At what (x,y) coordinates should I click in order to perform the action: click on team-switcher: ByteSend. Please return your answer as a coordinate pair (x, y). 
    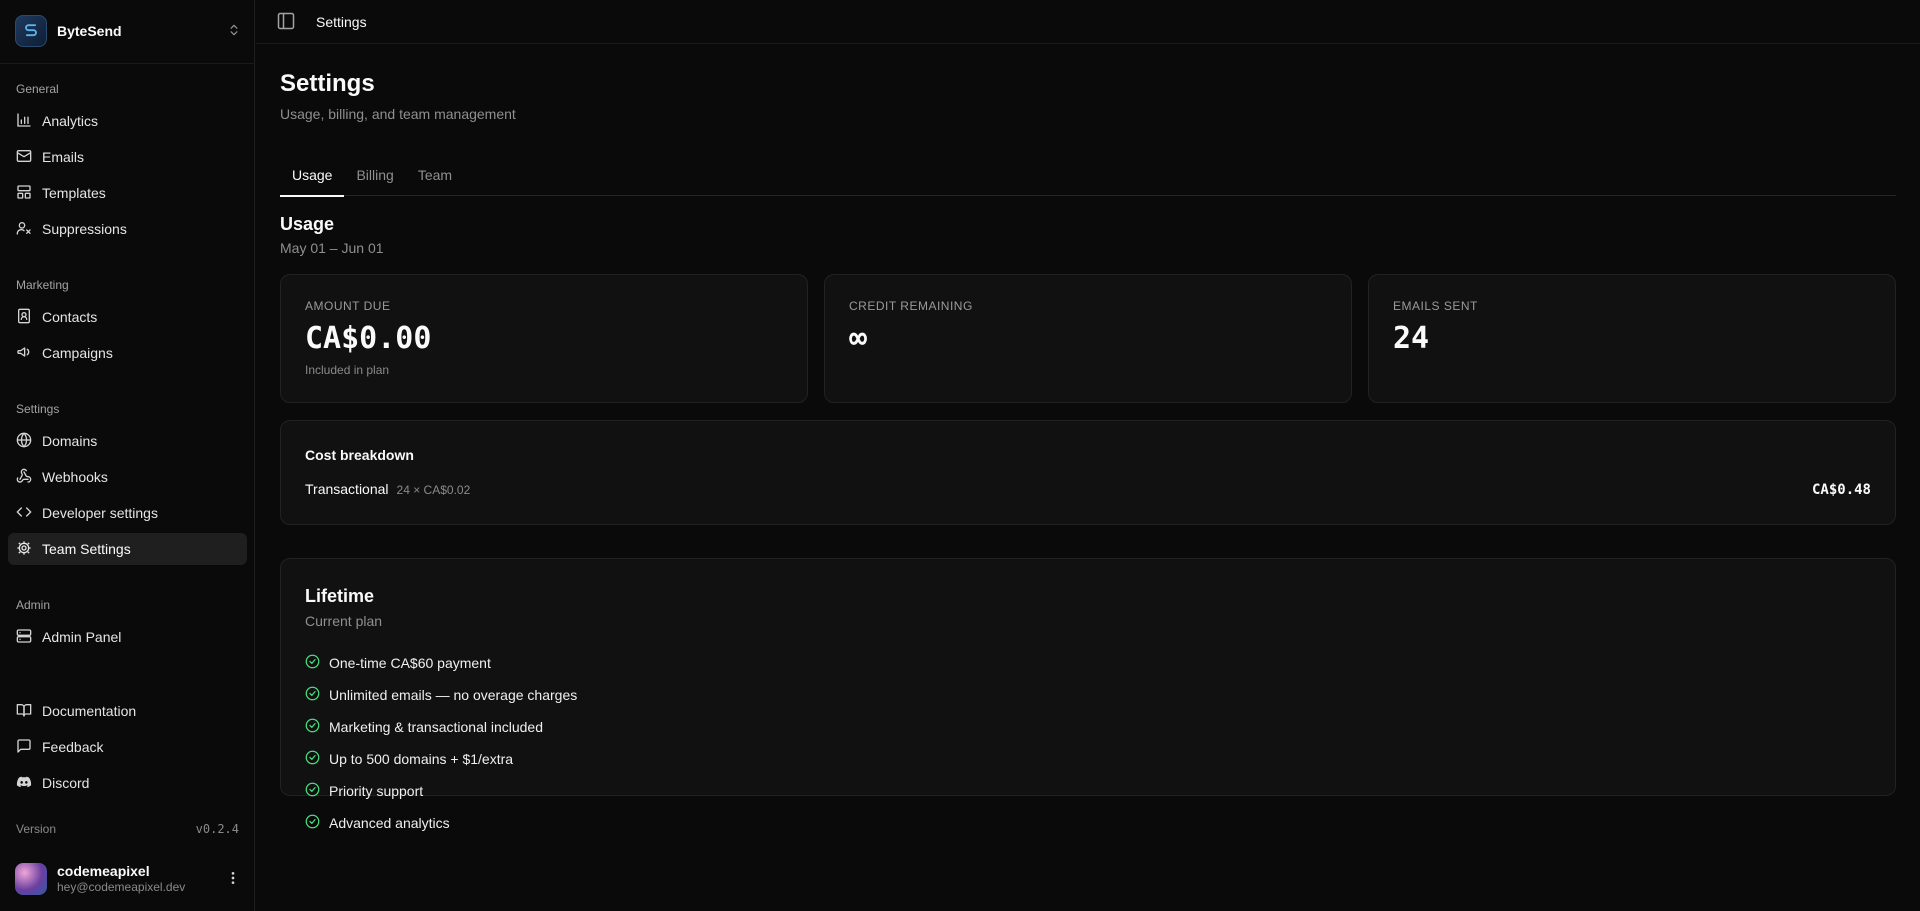
    Looking at the image, I should click on (128, 31).